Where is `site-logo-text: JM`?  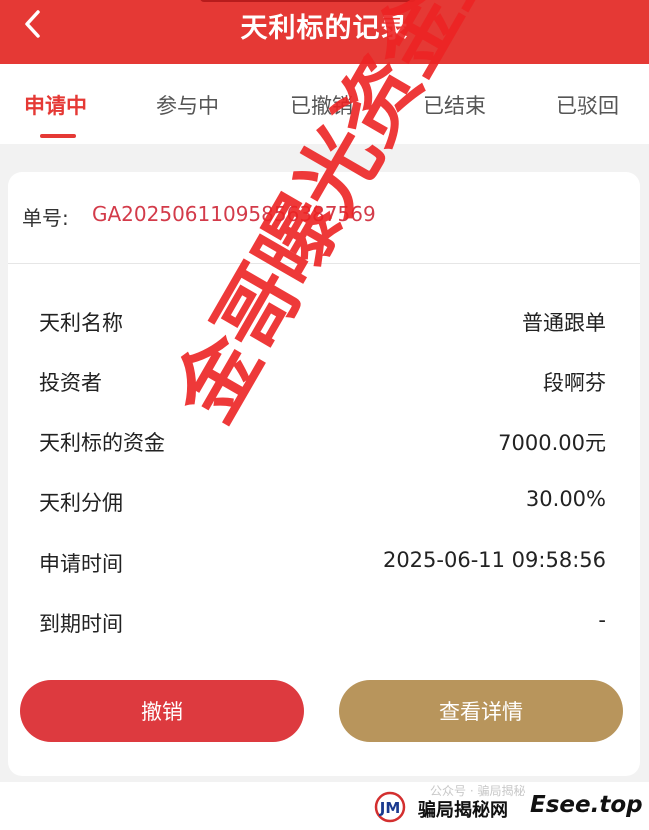
site-logo-text: JM is located at coordinates (390, 808).